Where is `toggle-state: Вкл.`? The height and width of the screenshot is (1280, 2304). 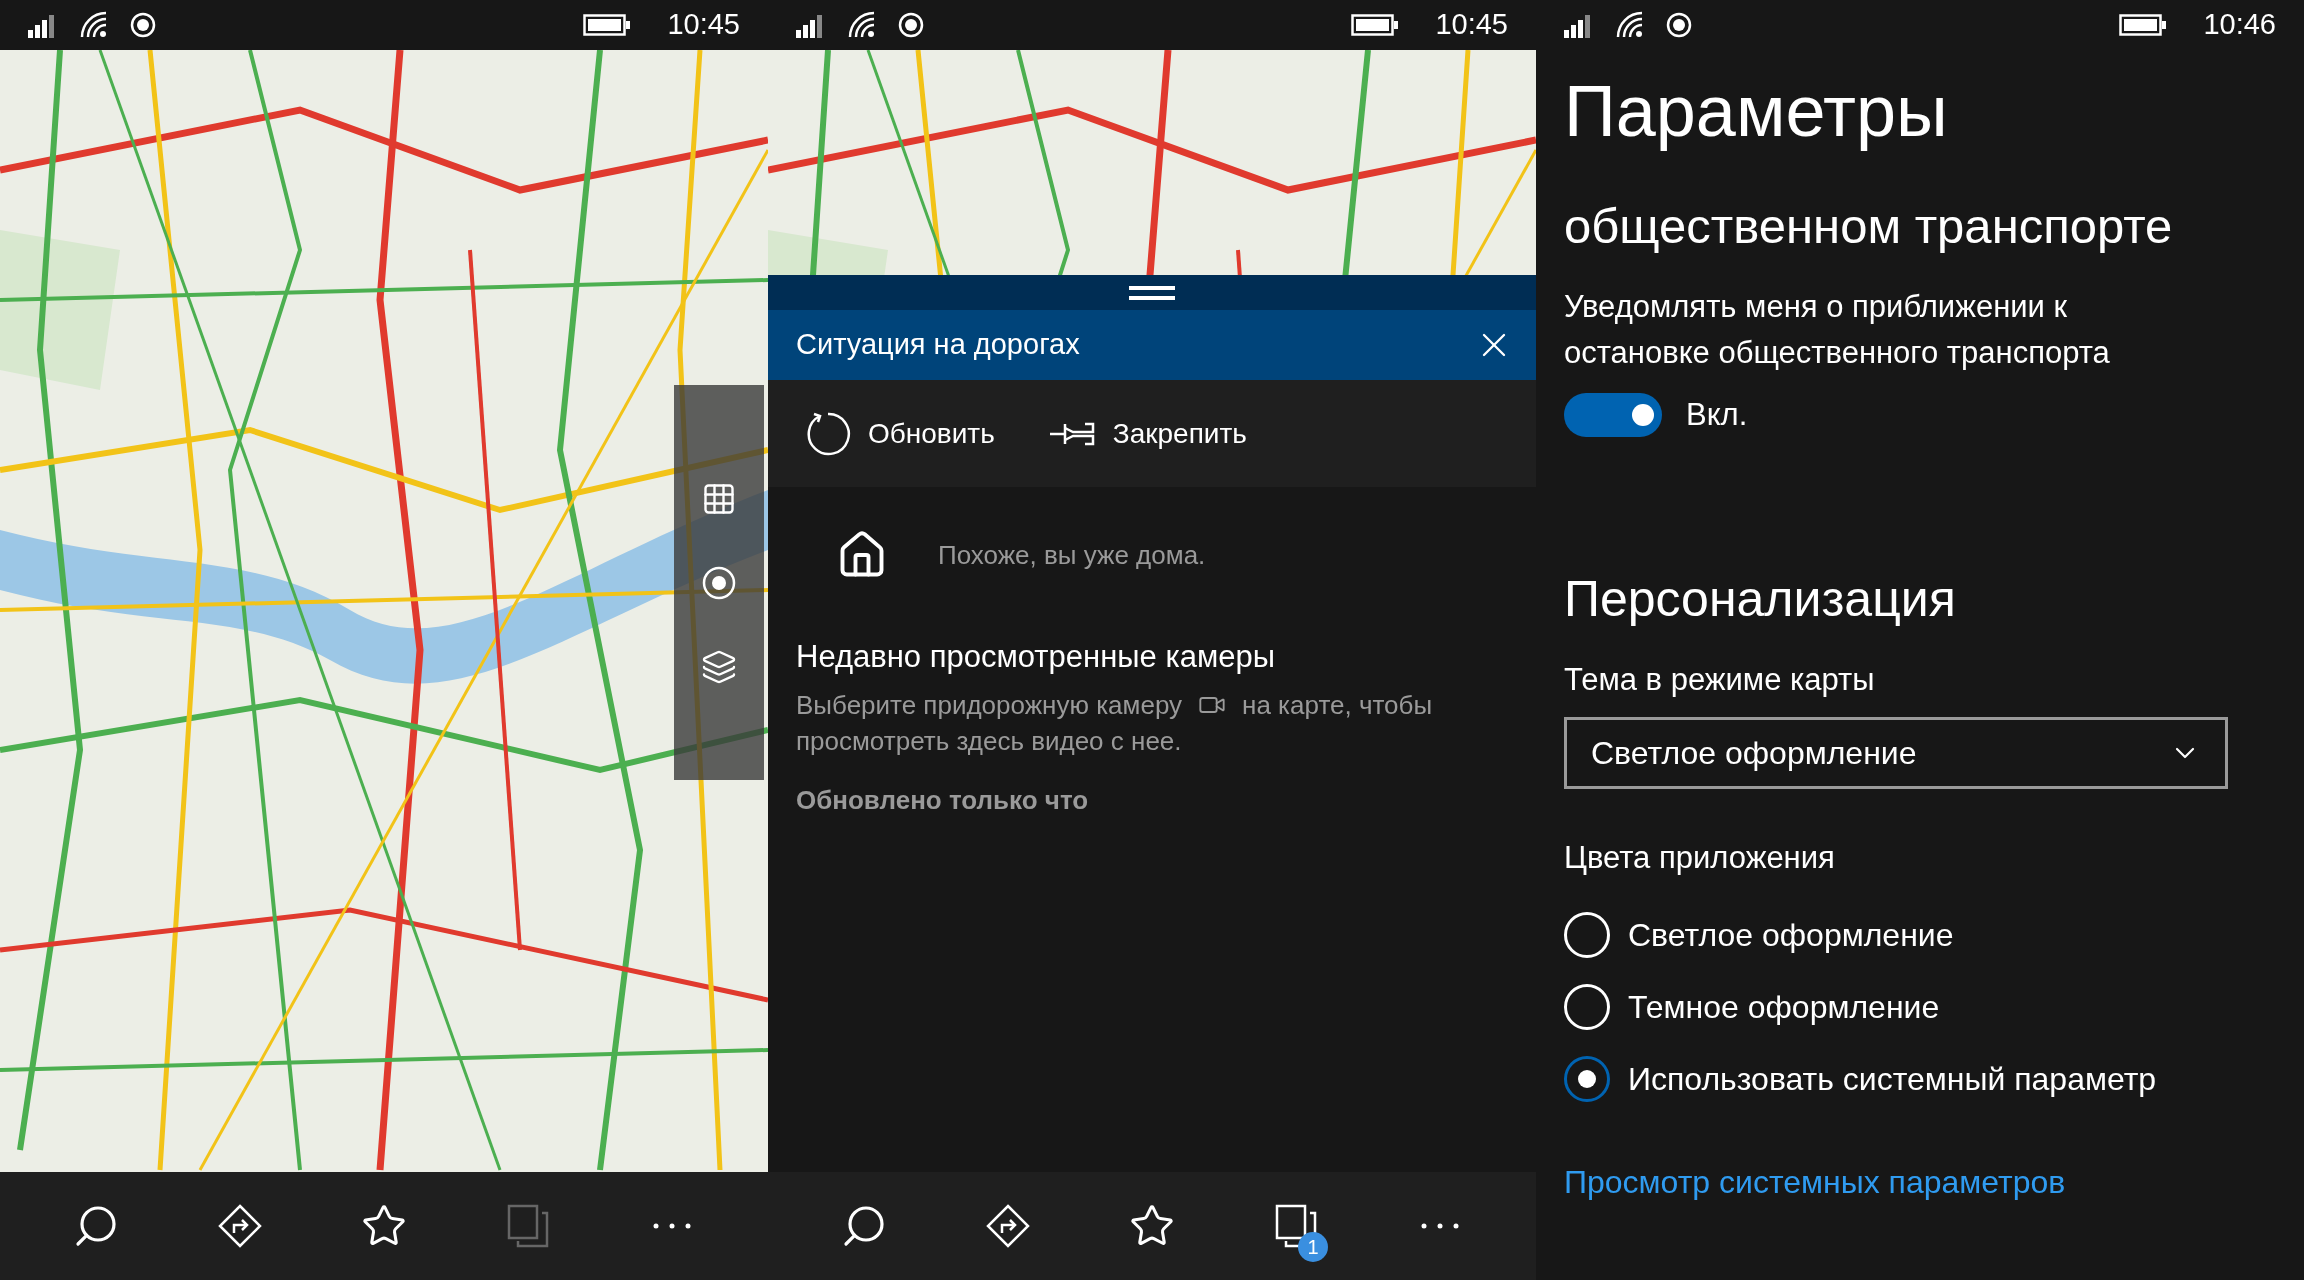
toggle-state: Вкл. is located at coordinates (1717, 415).